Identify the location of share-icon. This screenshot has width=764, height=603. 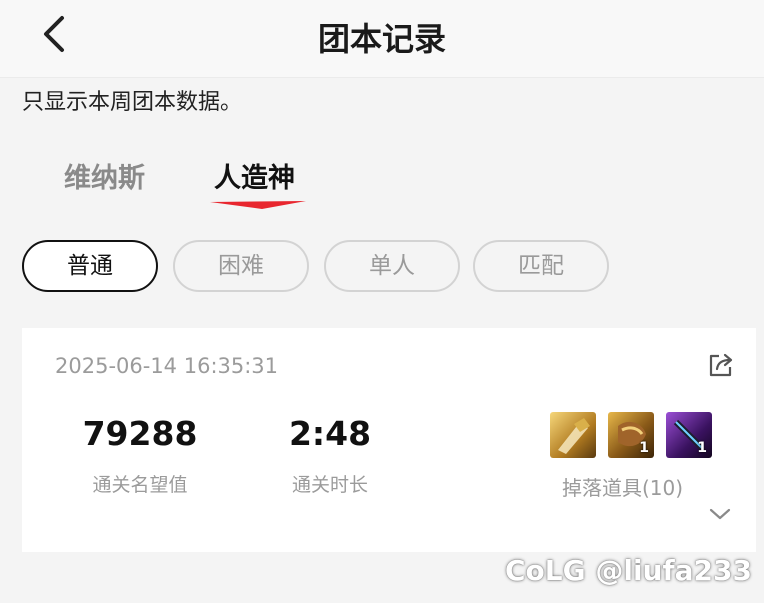
(721, 365).